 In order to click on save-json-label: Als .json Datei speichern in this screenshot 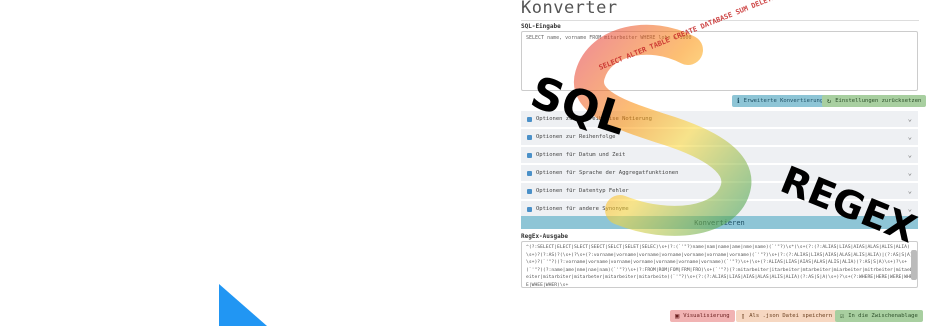, I will do `click(791, 316)`.